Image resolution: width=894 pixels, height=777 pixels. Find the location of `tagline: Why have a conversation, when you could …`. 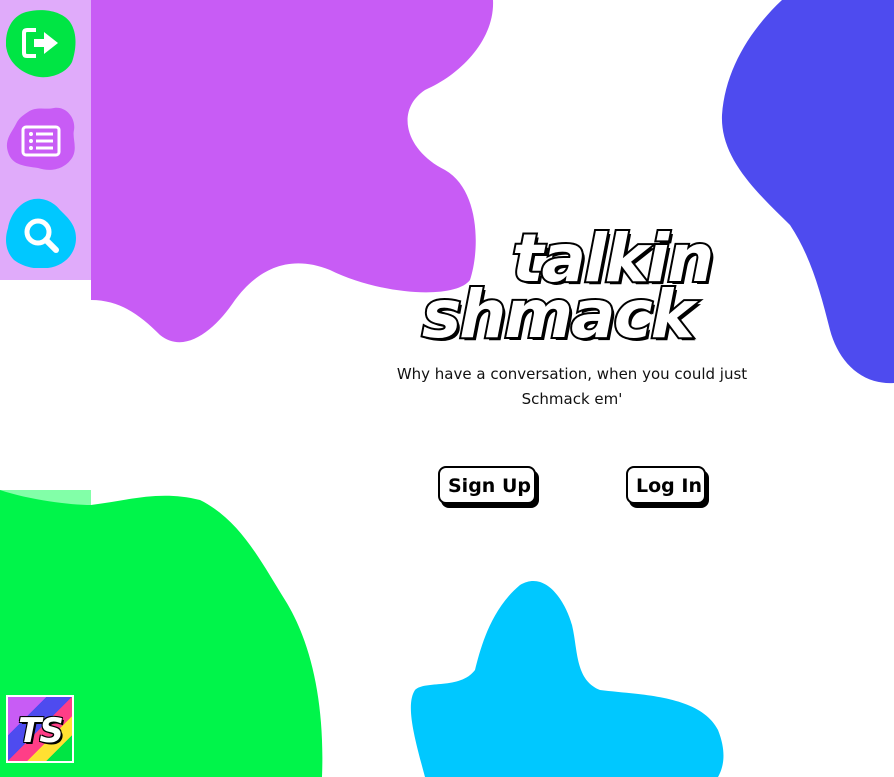

tagline: Why have a conversation, when you could … is located at coordinates (572, 386).